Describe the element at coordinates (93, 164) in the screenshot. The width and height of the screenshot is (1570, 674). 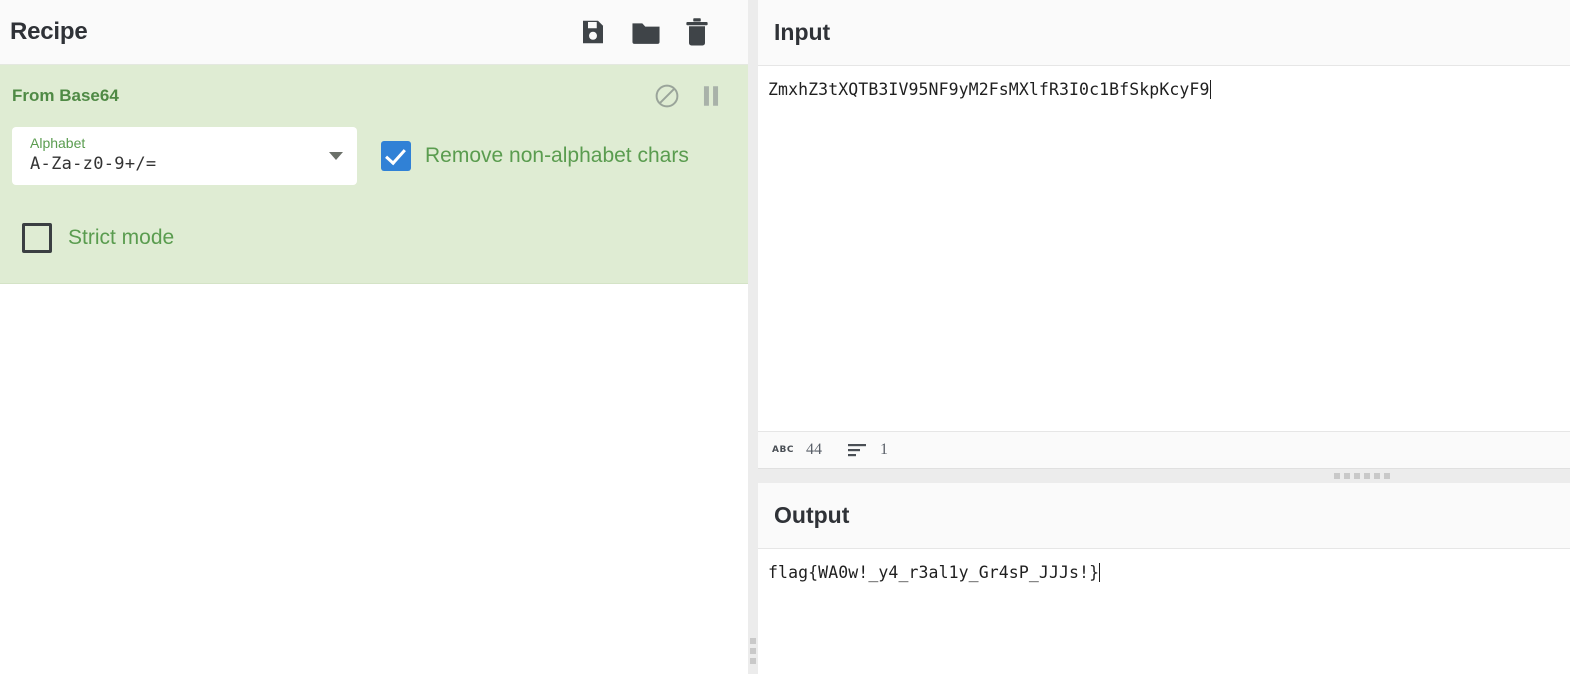
I see `alphabet-value: A-Za-z0-9+/=` at that location.